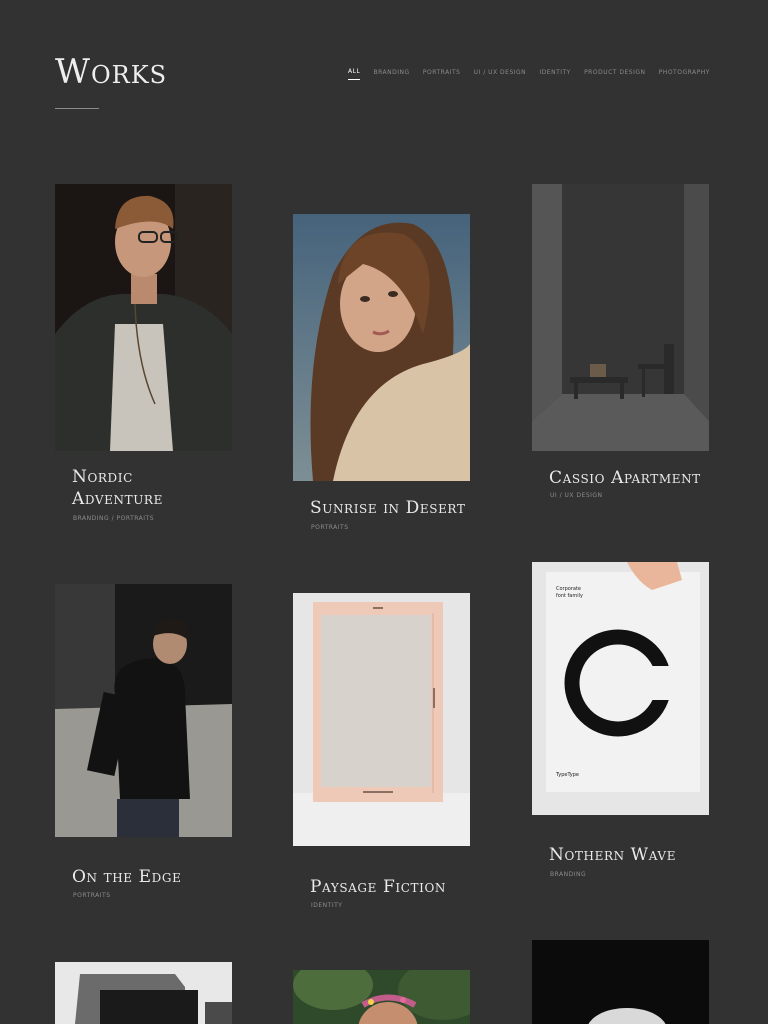 Image resolution: width=768 pixels, height=1024 pixels. Describe the element at coordinates (614, 74) in the screenshot. I see `filter-product-design: Product Design` at that location.